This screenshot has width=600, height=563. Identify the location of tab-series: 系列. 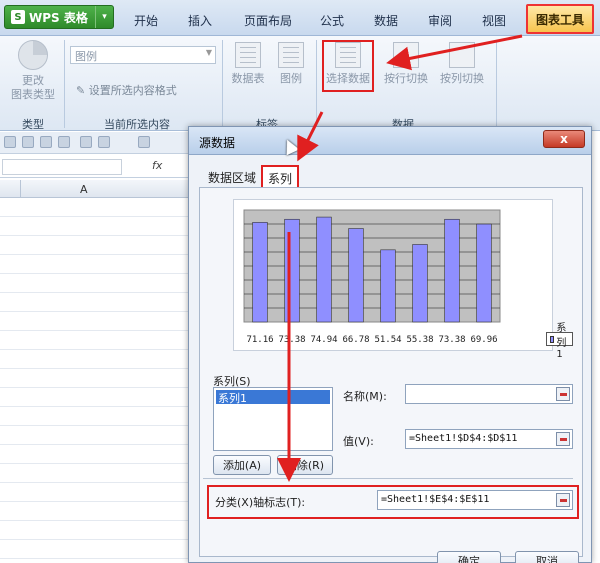
(280, 177).